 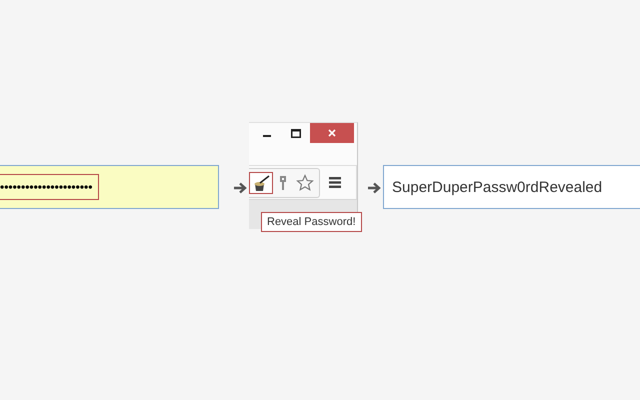 What do you see at coordinates (335, 182) in the screenshot?
I see `menu-icon` at bounding box center [335, 182].